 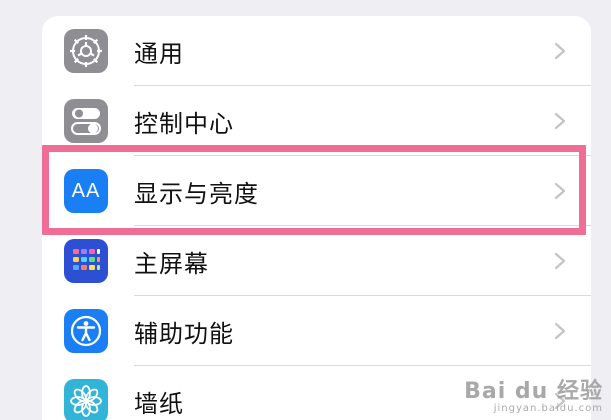 I want to click on settings-item-accessibility: 辅助功能, so click(x=316, y=331).